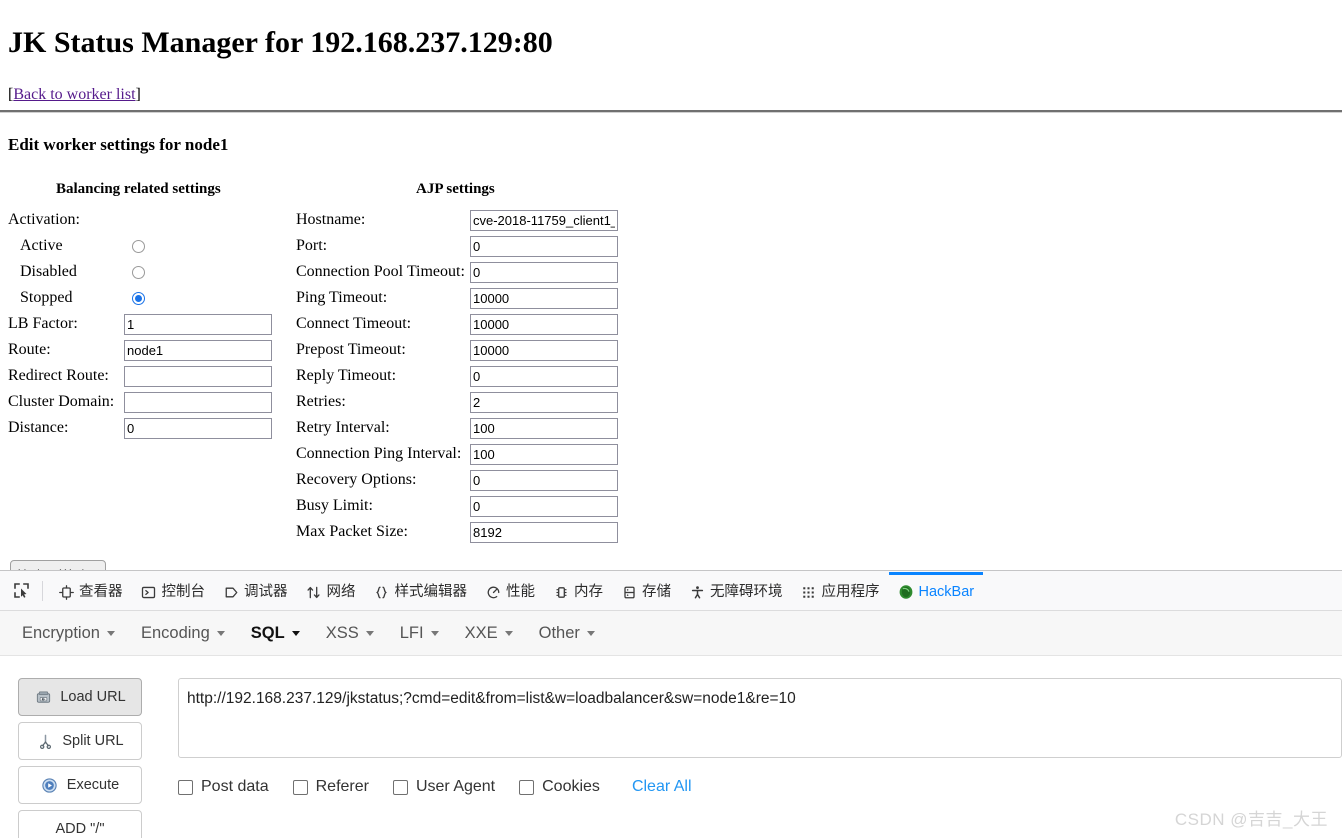 Image resolution: width=1342 pixels, height=838 pixels. Describe the element at coordinates (544, 454) in the screenshot. I see `connection-ping-interval-input` at that location.